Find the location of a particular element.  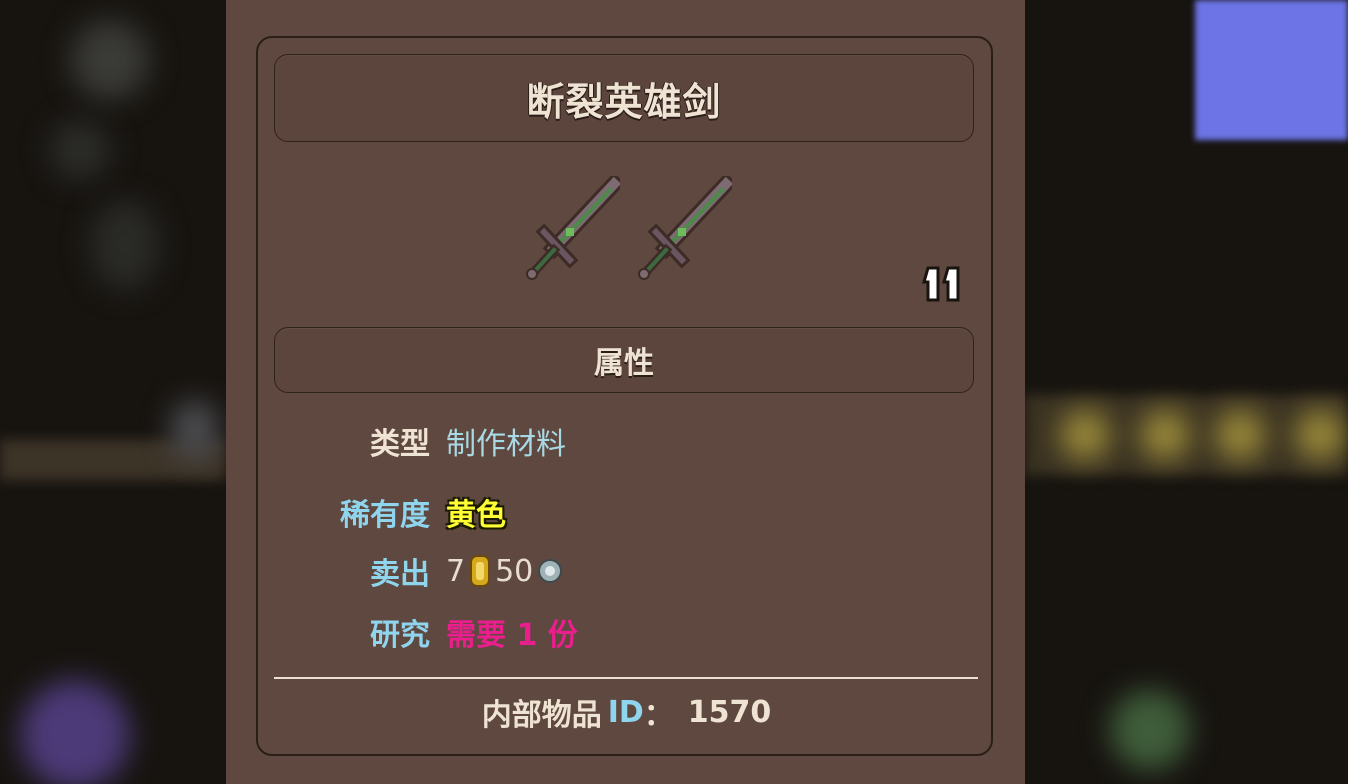

property-row-research: 研究 需要 1 份 is located at coordinates (608, 632).